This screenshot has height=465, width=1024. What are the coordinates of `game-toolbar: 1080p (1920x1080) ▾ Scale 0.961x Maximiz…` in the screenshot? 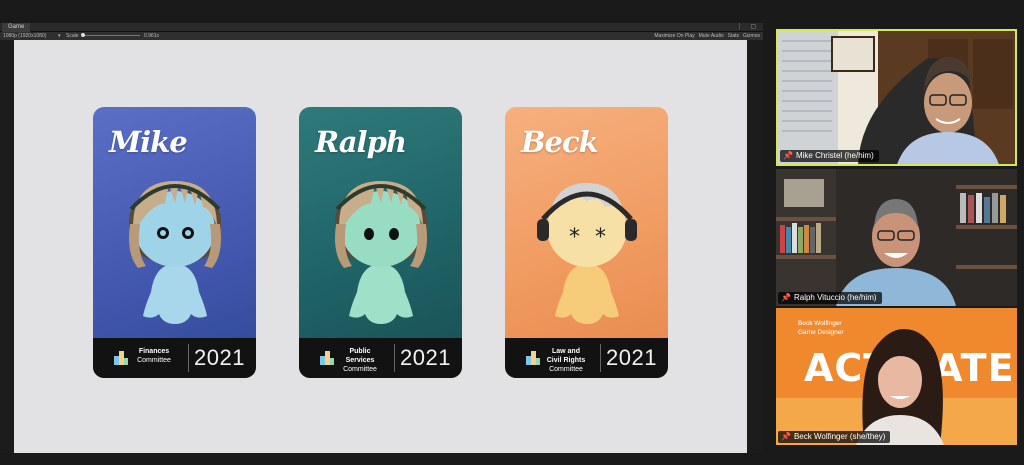 It's located at (381, 36).